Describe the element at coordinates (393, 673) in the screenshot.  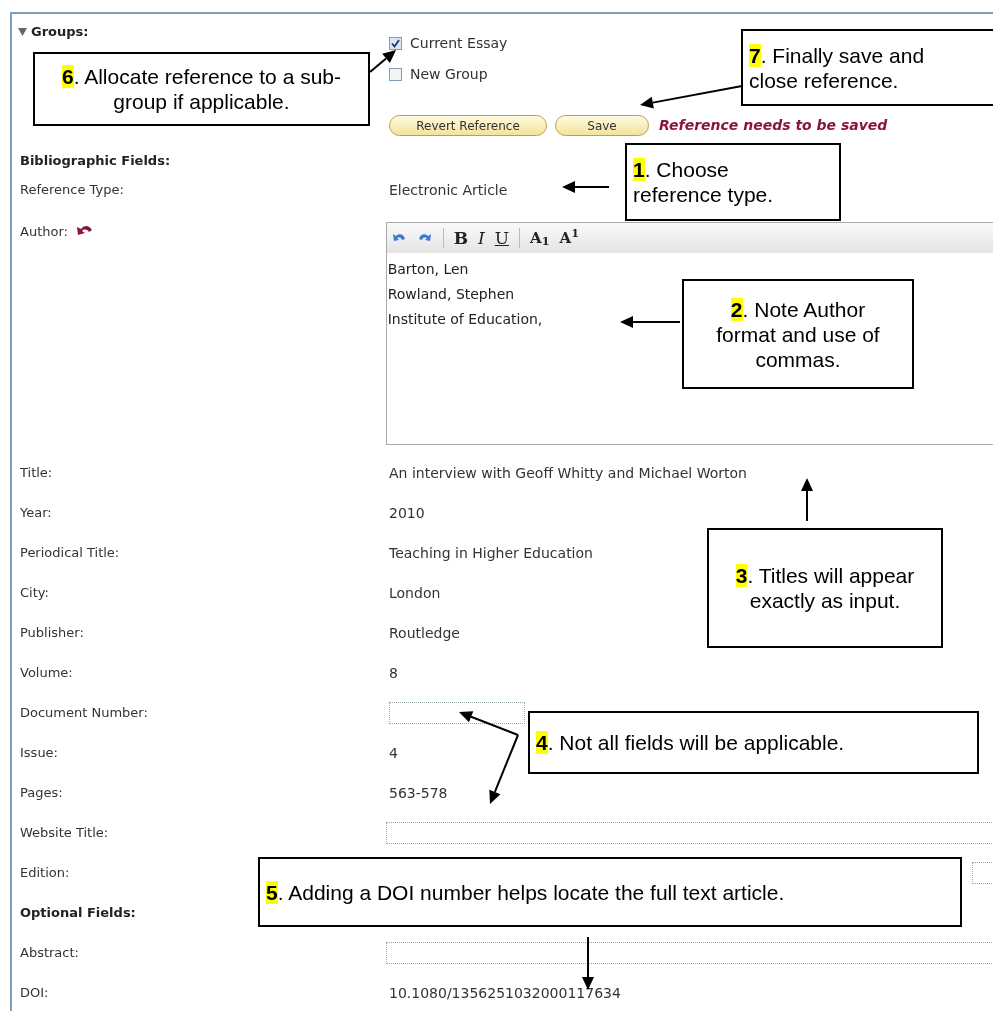
I see `field-value: 8` at that location.